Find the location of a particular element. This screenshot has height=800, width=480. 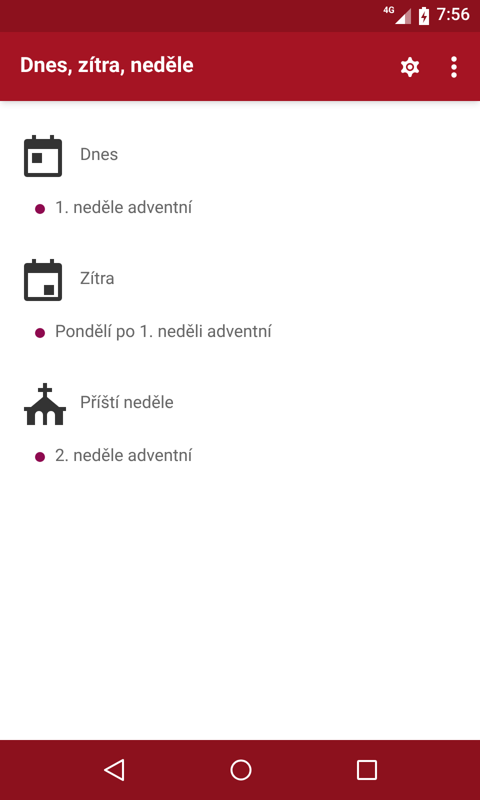

section-title: Dnes is located at coordinates (99, 156).